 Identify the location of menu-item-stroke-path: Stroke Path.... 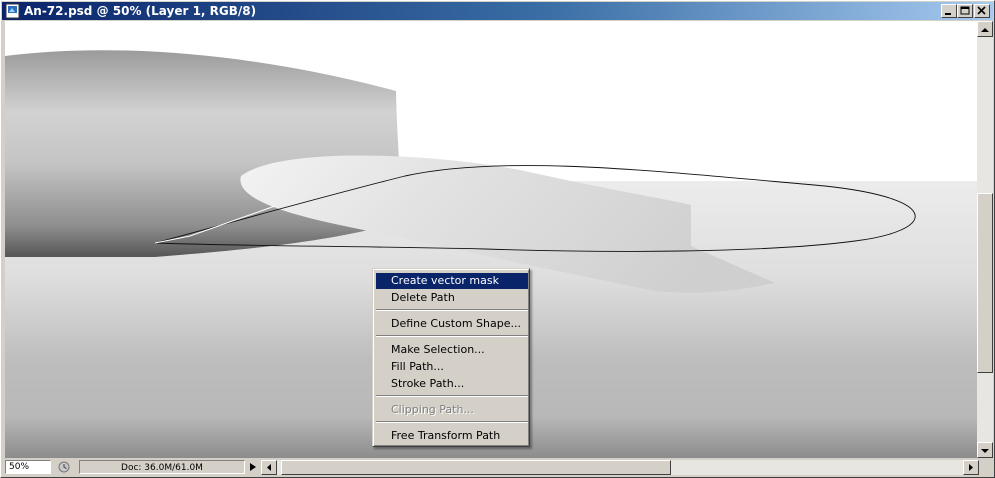
(452, 384).